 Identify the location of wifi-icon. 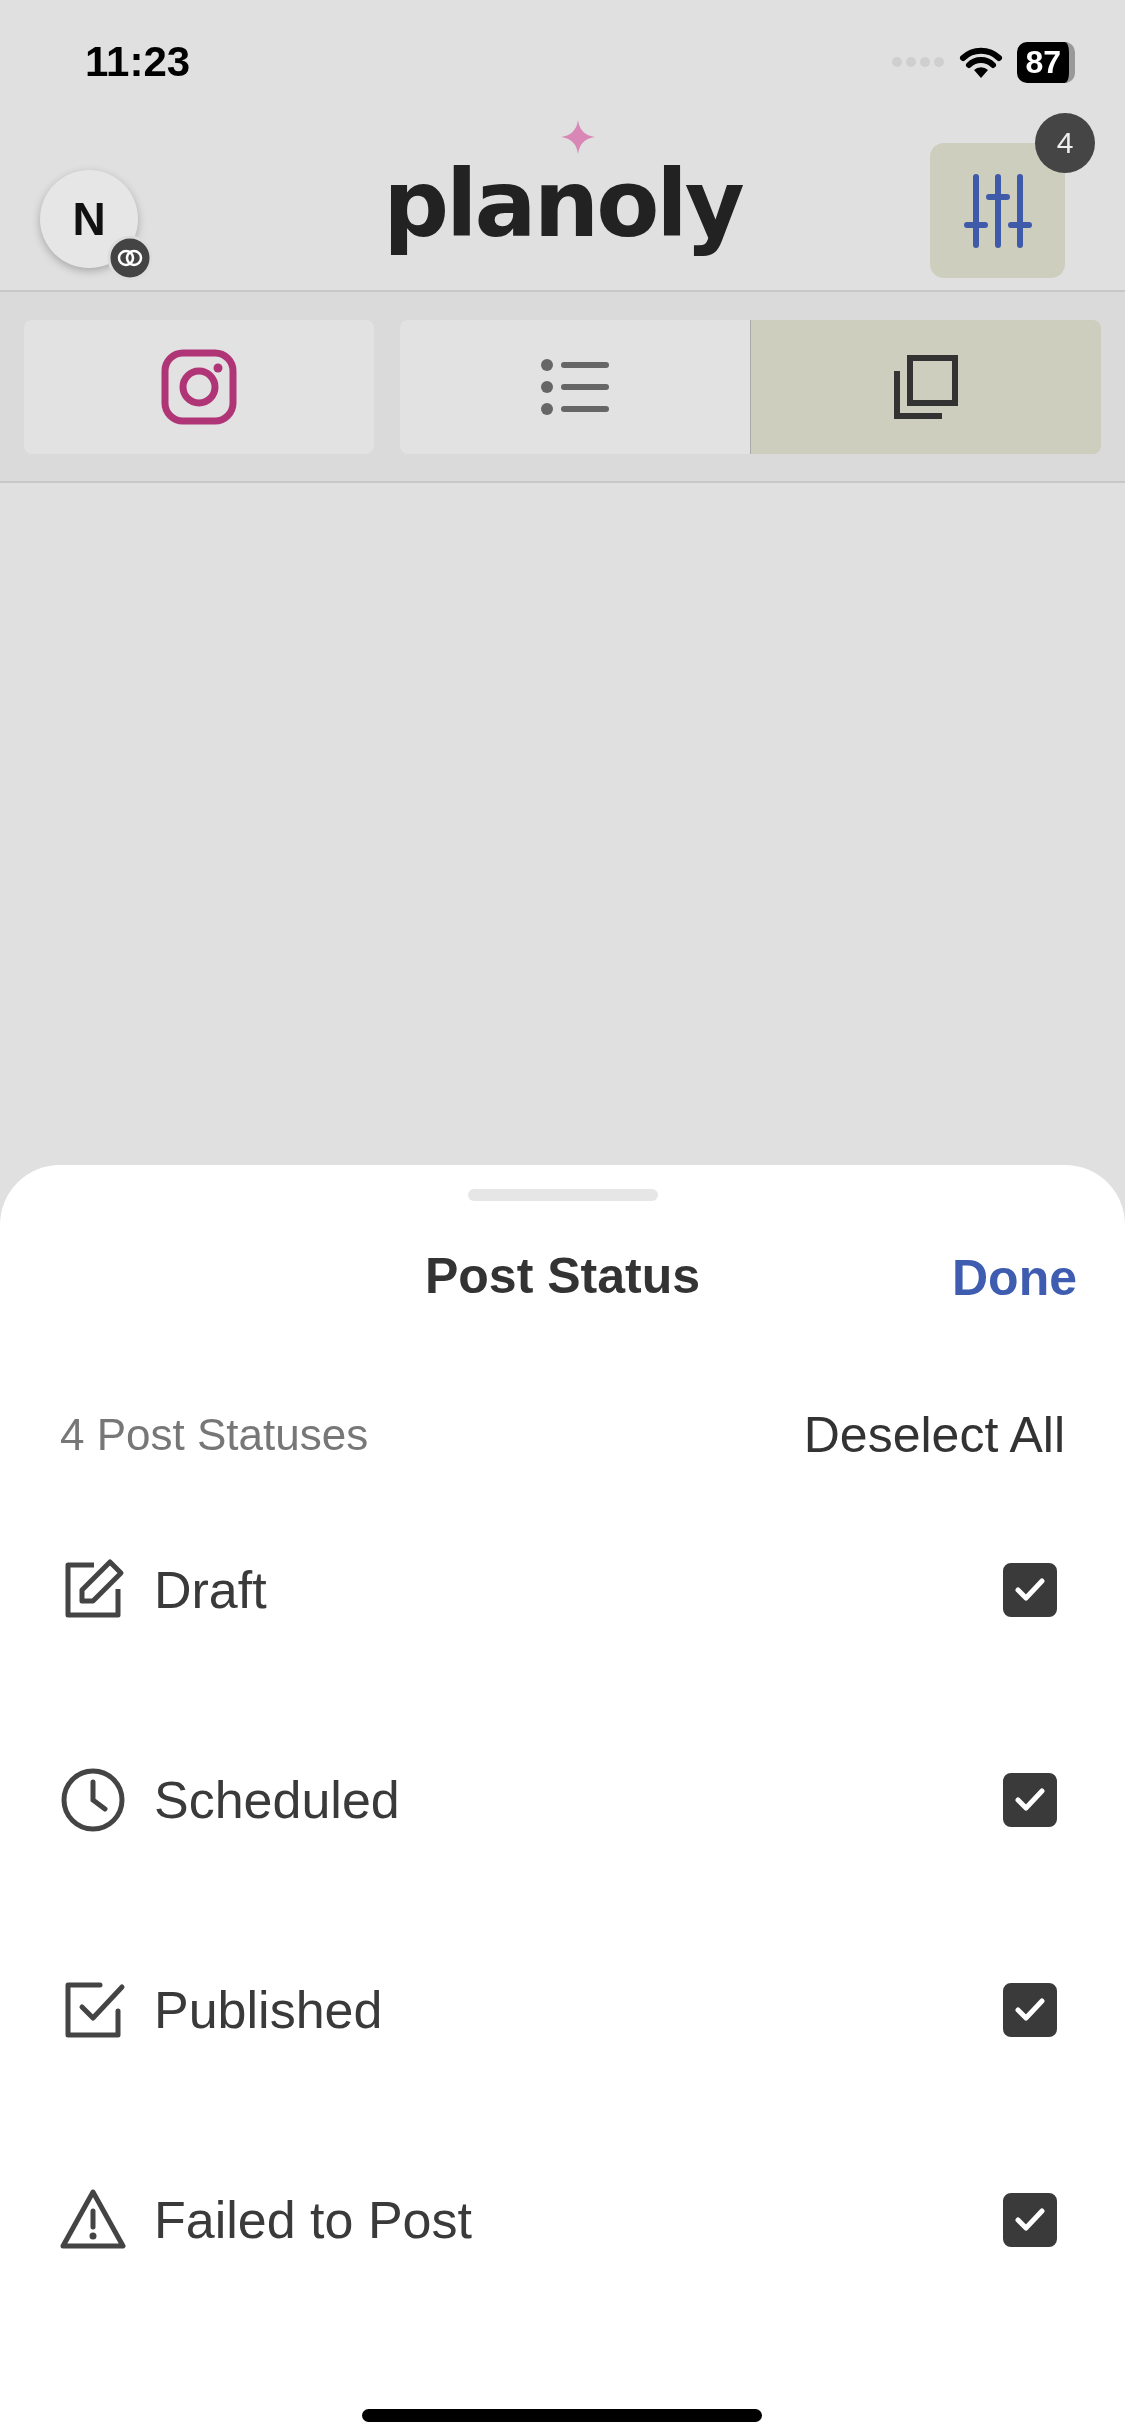
(981, 62).